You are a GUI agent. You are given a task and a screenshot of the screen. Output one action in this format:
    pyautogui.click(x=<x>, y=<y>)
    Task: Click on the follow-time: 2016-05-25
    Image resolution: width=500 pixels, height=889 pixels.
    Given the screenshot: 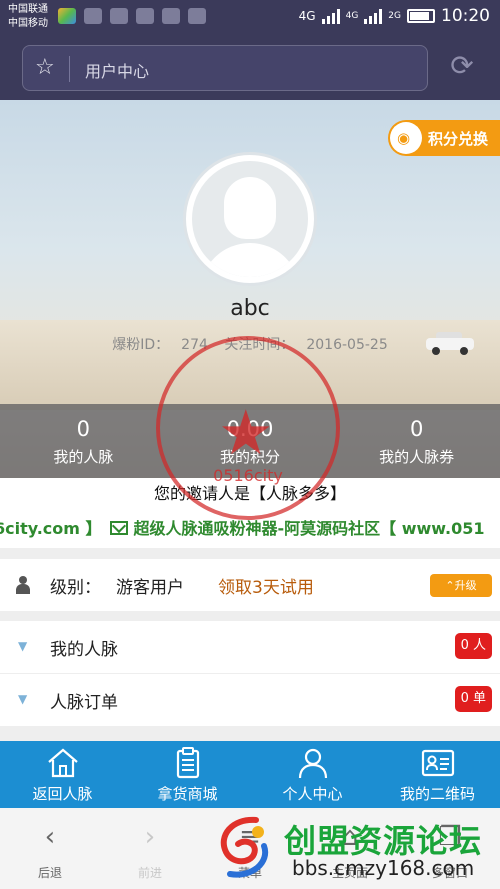 What is the action you would take?
    pyautogui.click(x=347, y=345)
    